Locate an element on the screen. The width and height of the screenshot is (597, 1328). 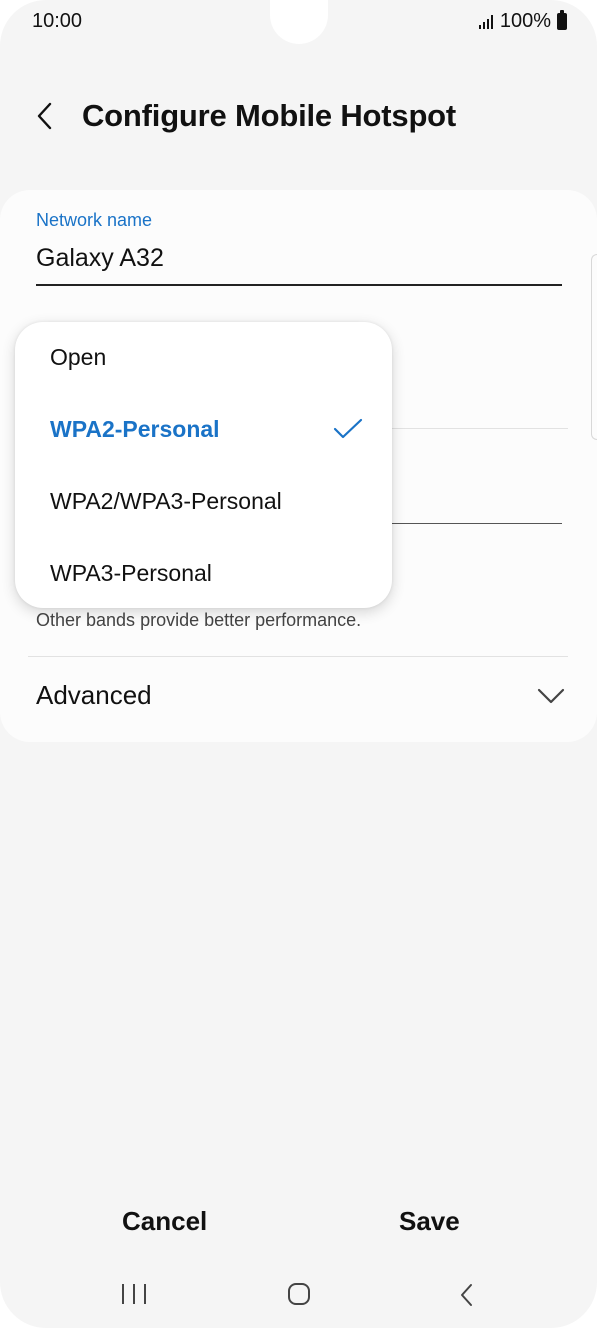
advanced-toggle: Advanced is located at coordinates (94, 695).